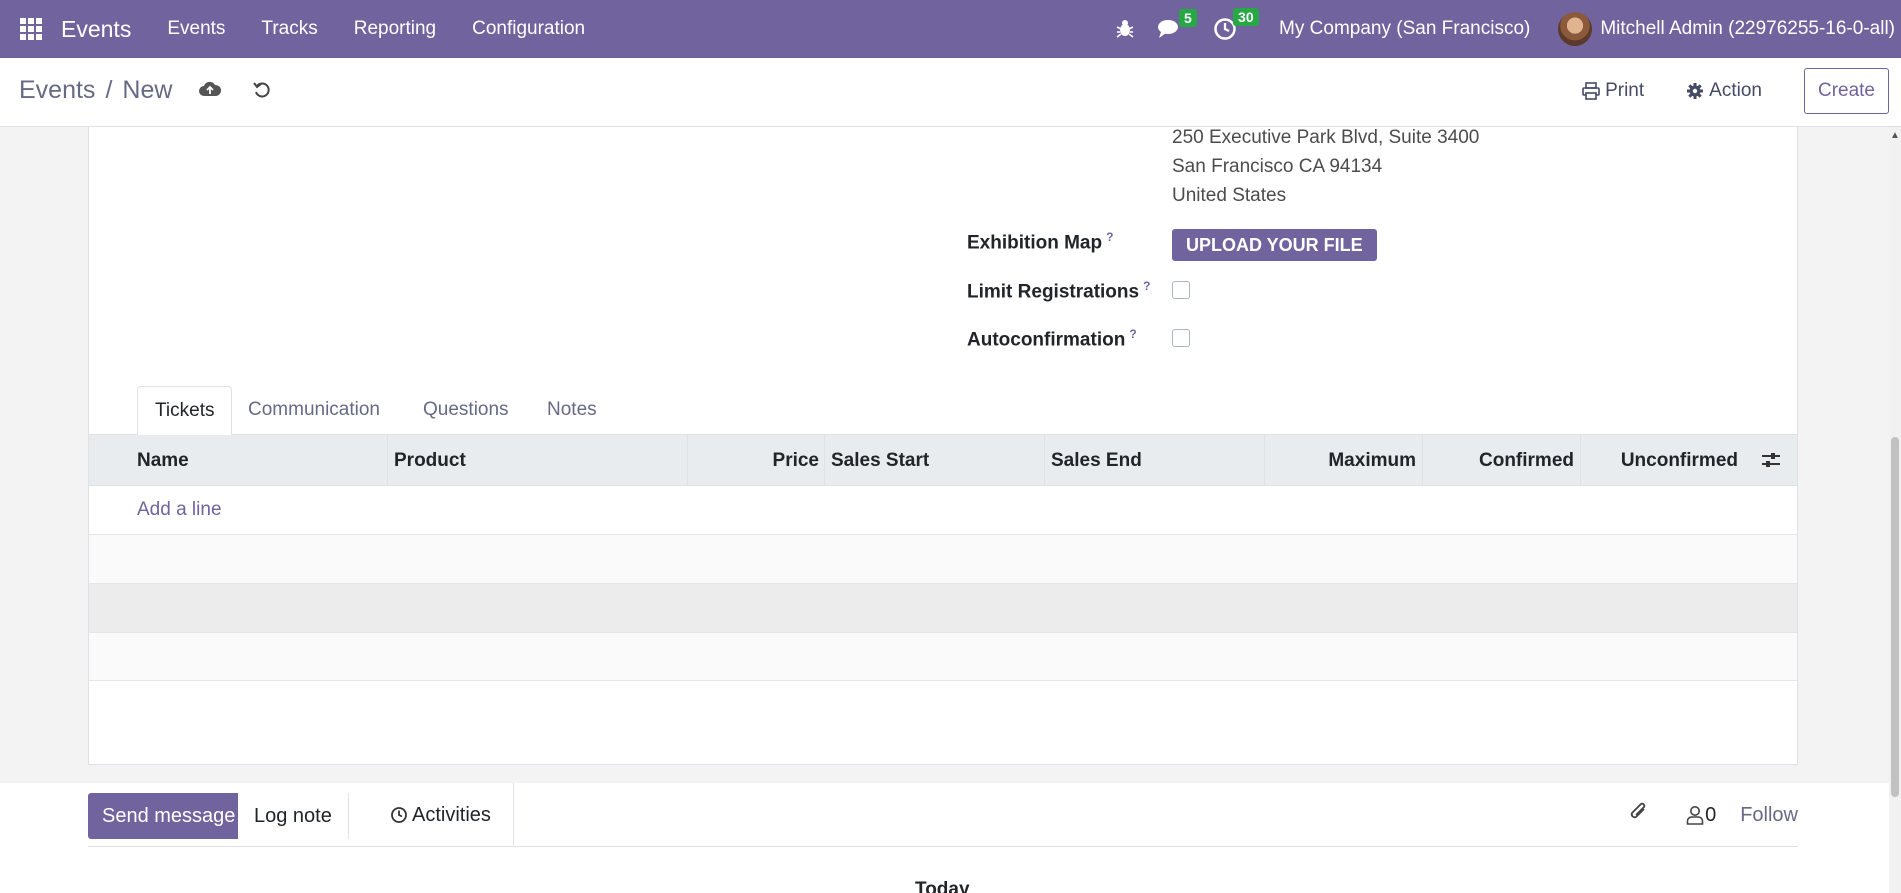 The width and height of the screenshot is (1901, 893). Describe the element at coordinates (466, 410) in the screenshot. I see `tab-questions: Questions` at that location.